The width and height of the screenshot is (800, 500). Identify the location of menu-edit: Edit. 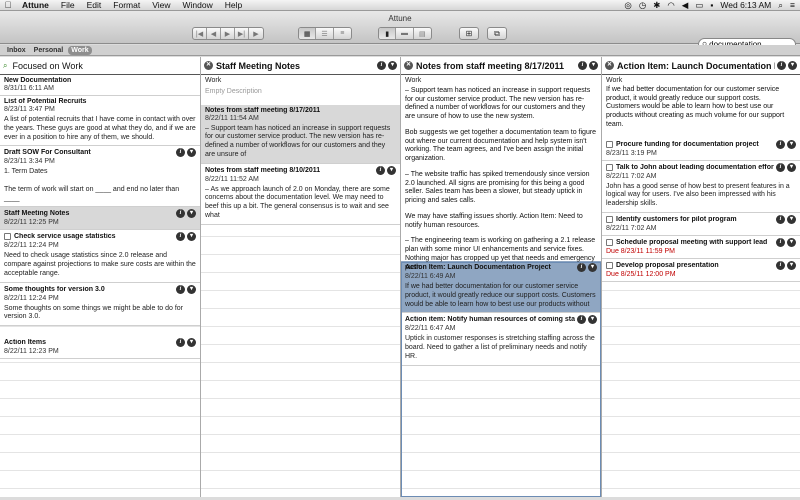
(94, 5).